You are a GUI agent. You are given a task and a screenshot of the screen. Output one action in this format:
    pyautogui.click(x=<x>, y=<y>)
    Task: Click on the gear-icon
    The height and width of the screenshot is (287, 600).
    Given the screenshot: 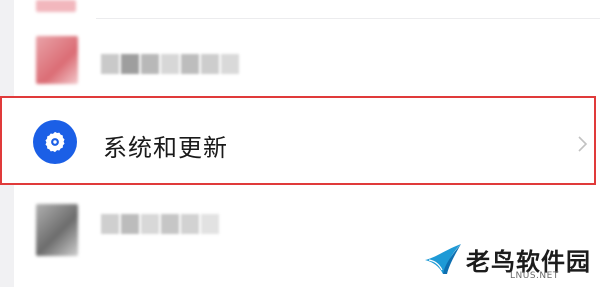 What is the action you would take?
    pyautogui.click(x=55, y=142)
    